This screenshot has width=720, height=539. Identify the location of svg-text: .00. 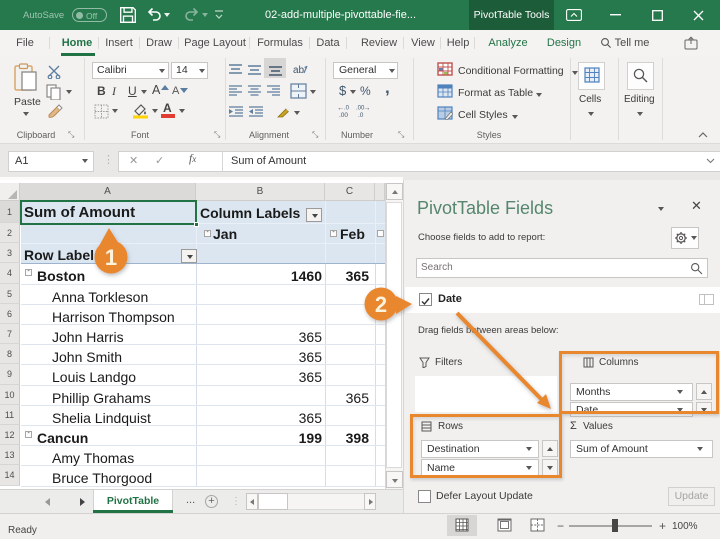
(343, 115).